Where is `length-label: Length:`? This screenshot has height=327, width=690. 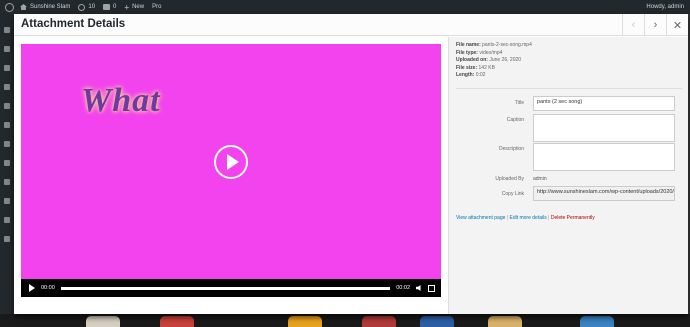 length-label: Length: is located at coordinates (465, 75).